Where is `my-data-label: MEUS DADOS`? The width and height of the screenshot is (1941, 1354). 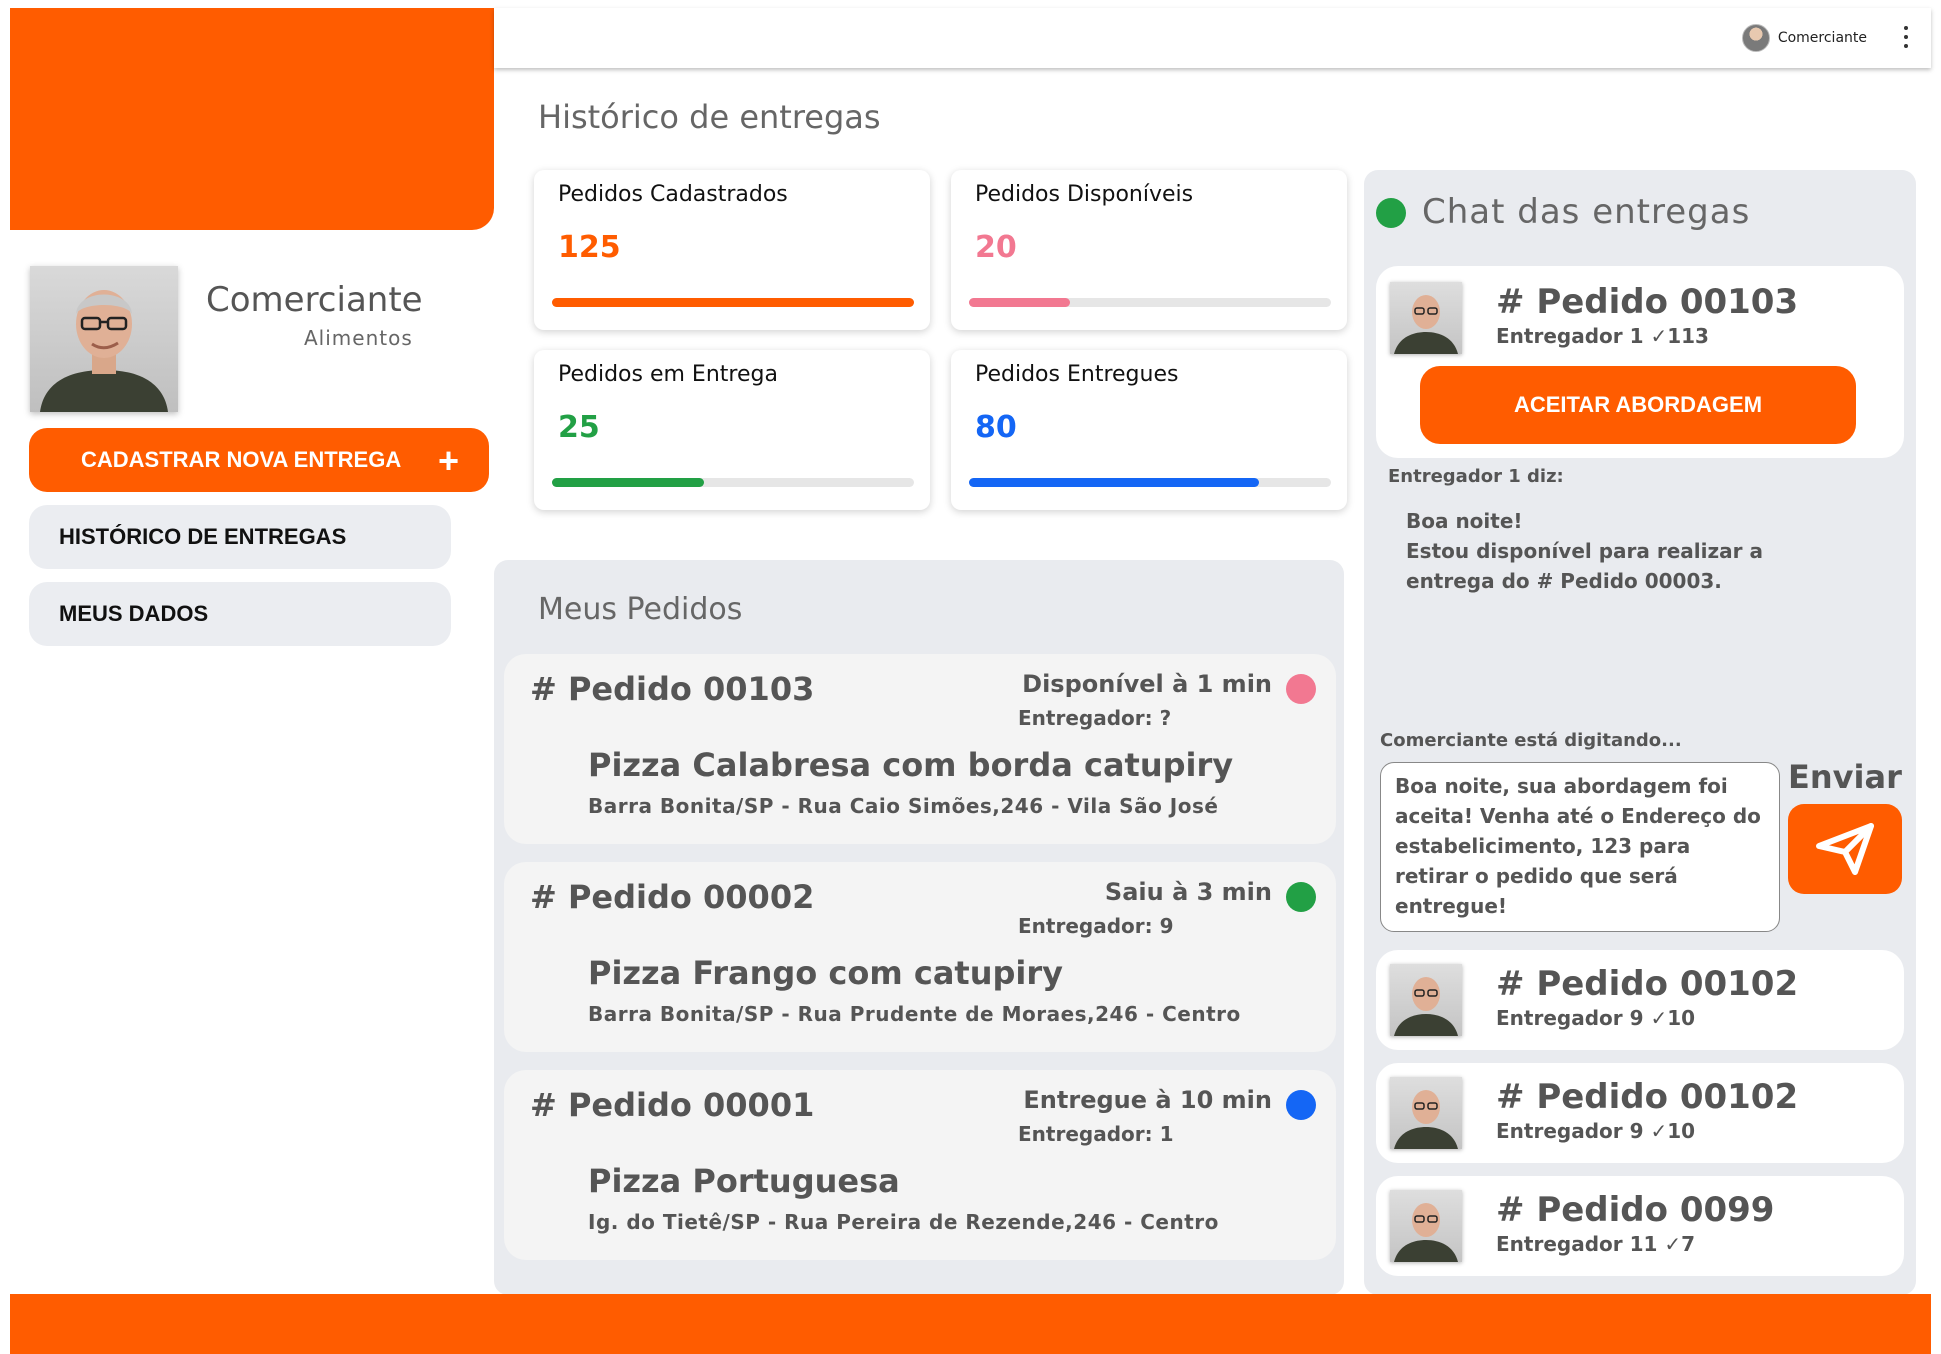
my-data-label: MEUS DADOS is located at coordinates (134, 613).